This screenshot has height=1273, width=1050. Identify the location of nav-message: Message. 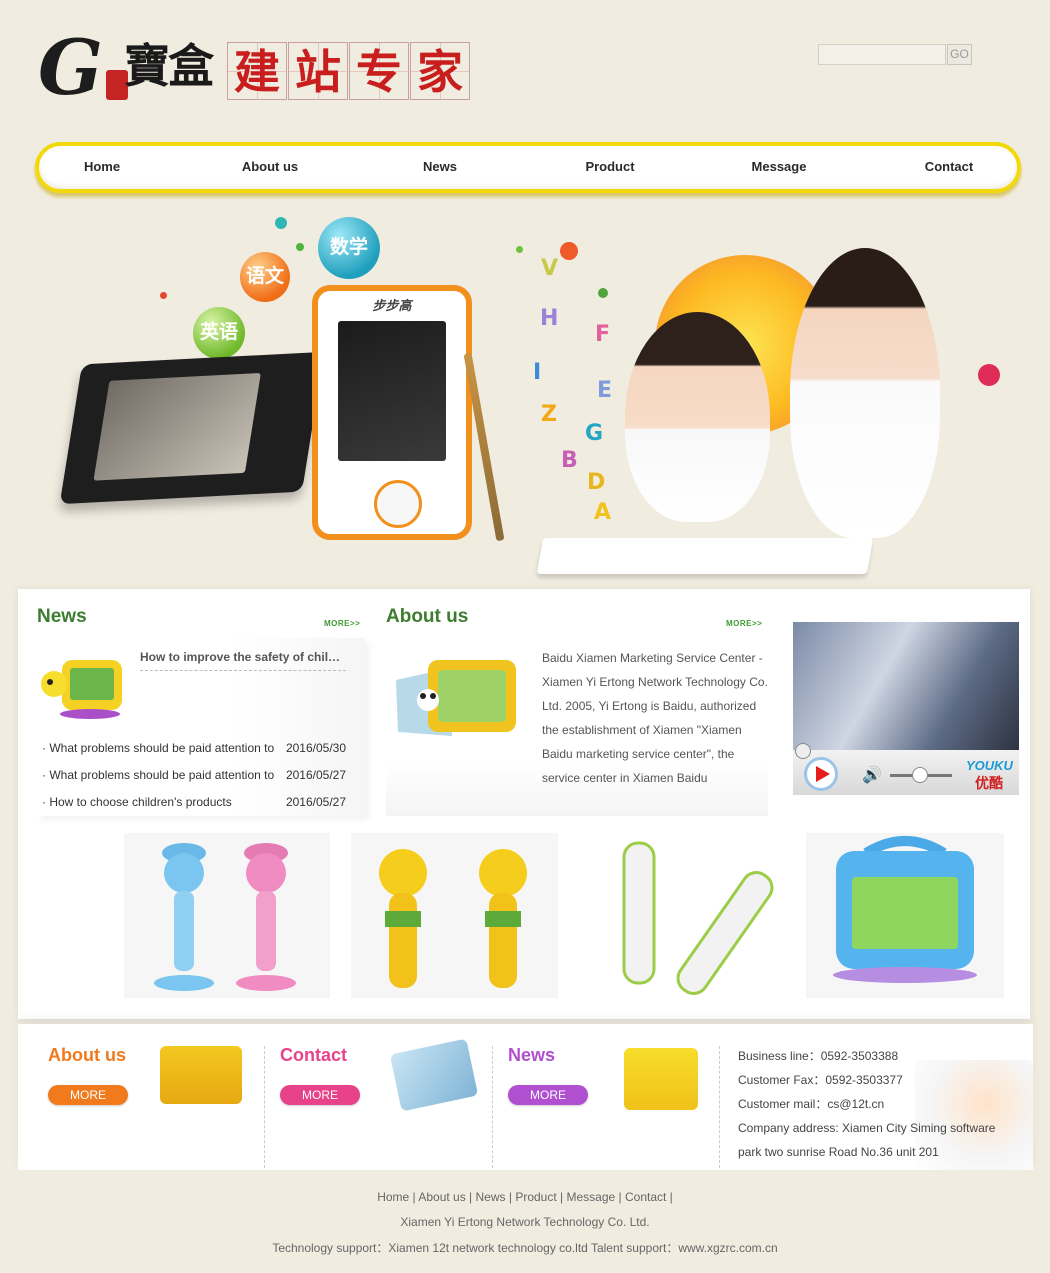
(779, 166).